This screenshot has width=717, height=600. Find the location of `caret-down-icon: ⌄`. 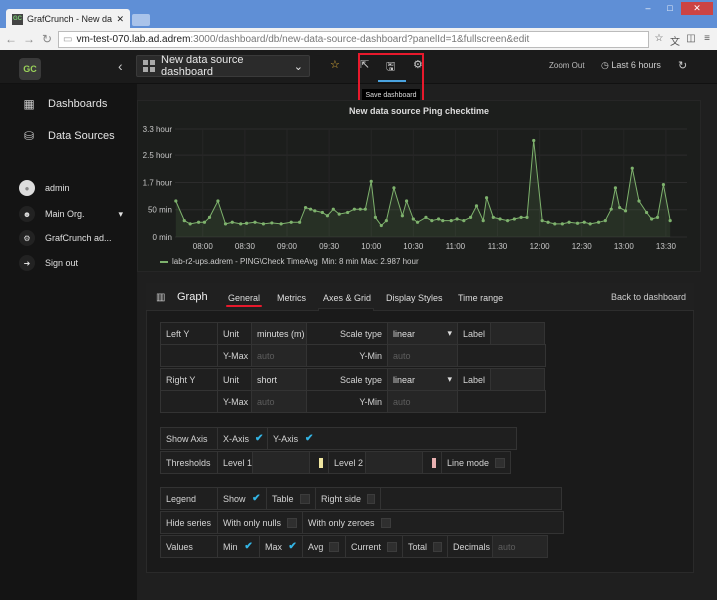

caret-down-icon: ⌄ is located at coordinates (298, 66).